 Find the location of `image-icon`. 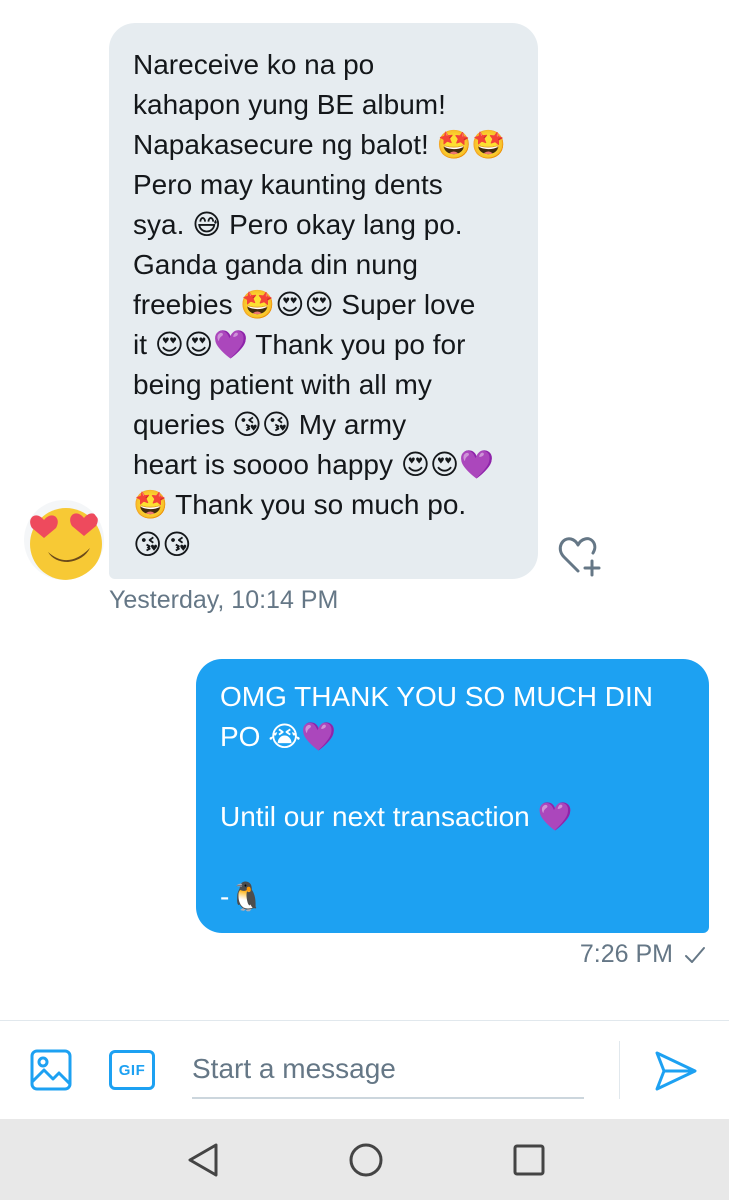

image-icon is located at coordinates (51, 1070).